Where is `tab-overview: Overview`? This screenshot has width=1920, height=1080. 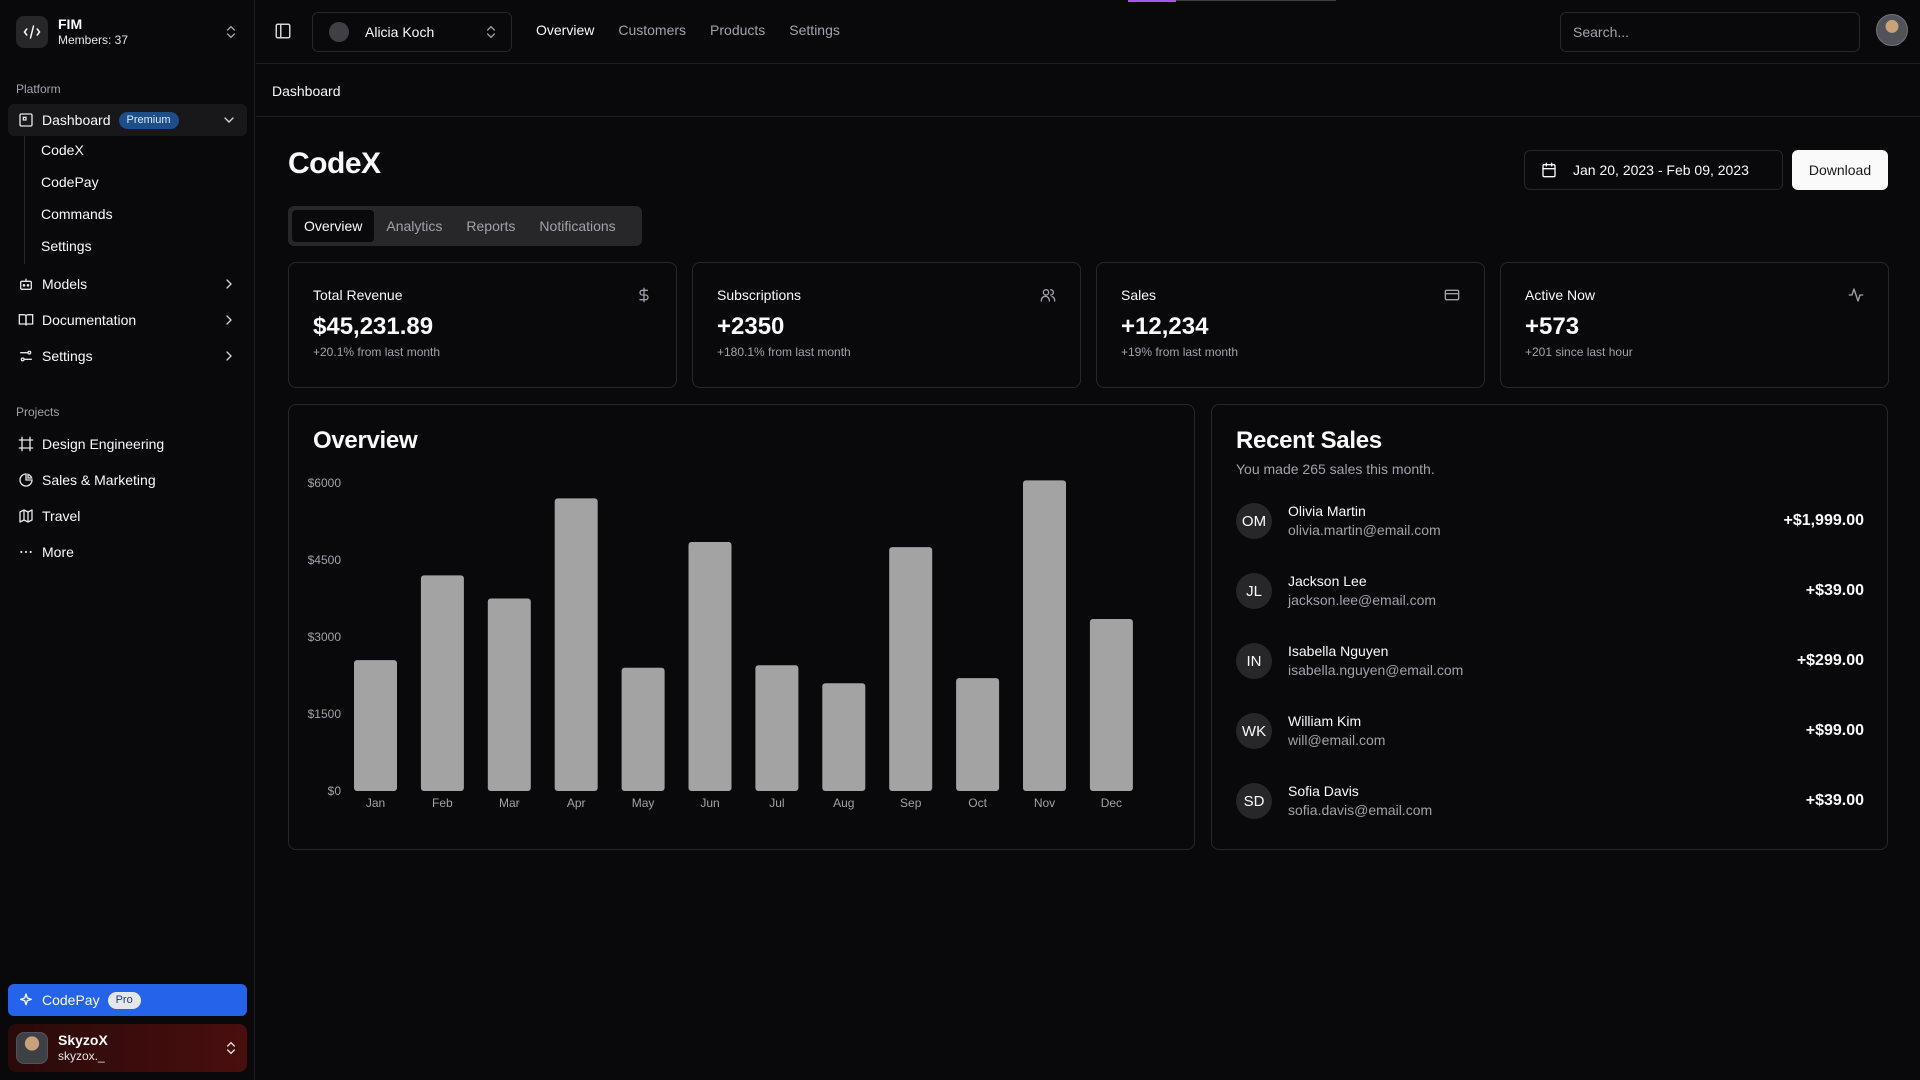
tab-overview: Overview is located at coordinates (333, 226).